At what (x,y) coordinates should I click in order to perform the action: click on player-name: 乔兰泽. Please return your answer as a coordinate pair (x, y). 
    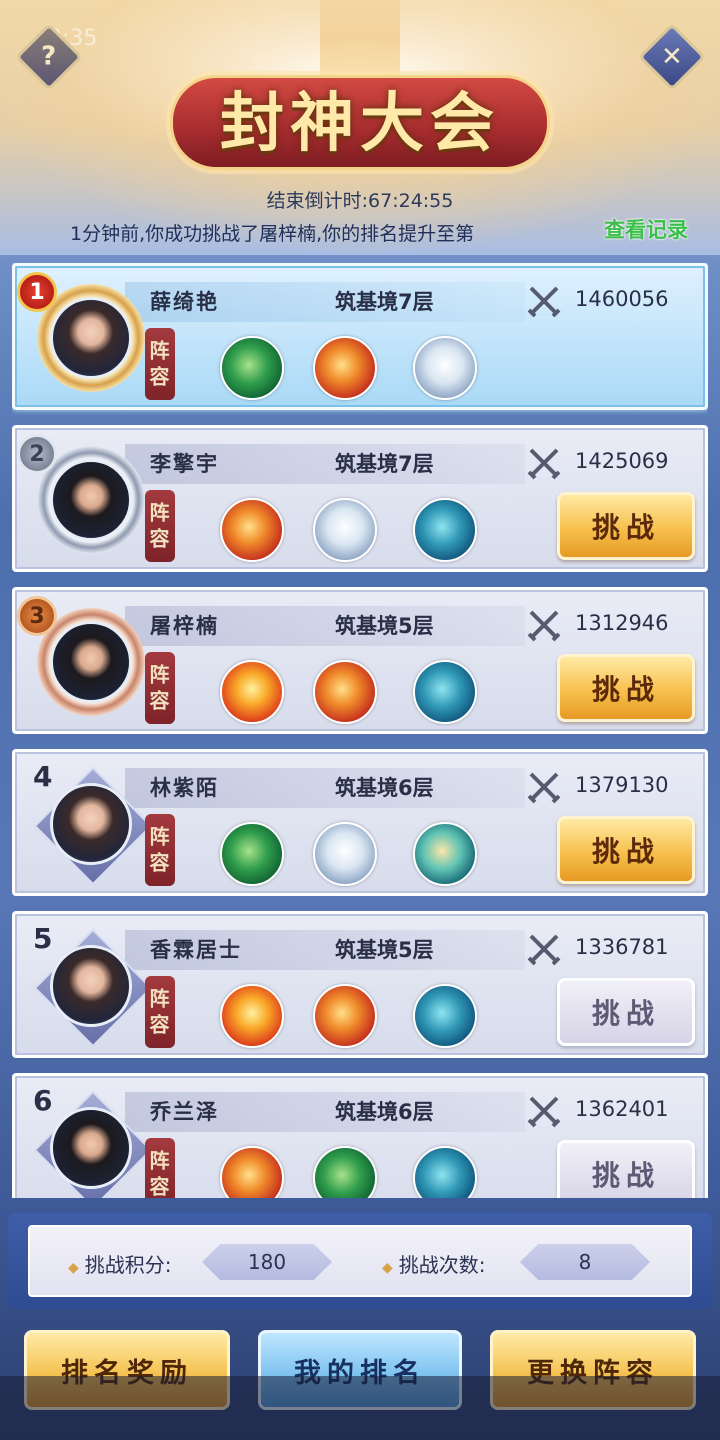
    Looking at the image, I should click on (184, 1112).